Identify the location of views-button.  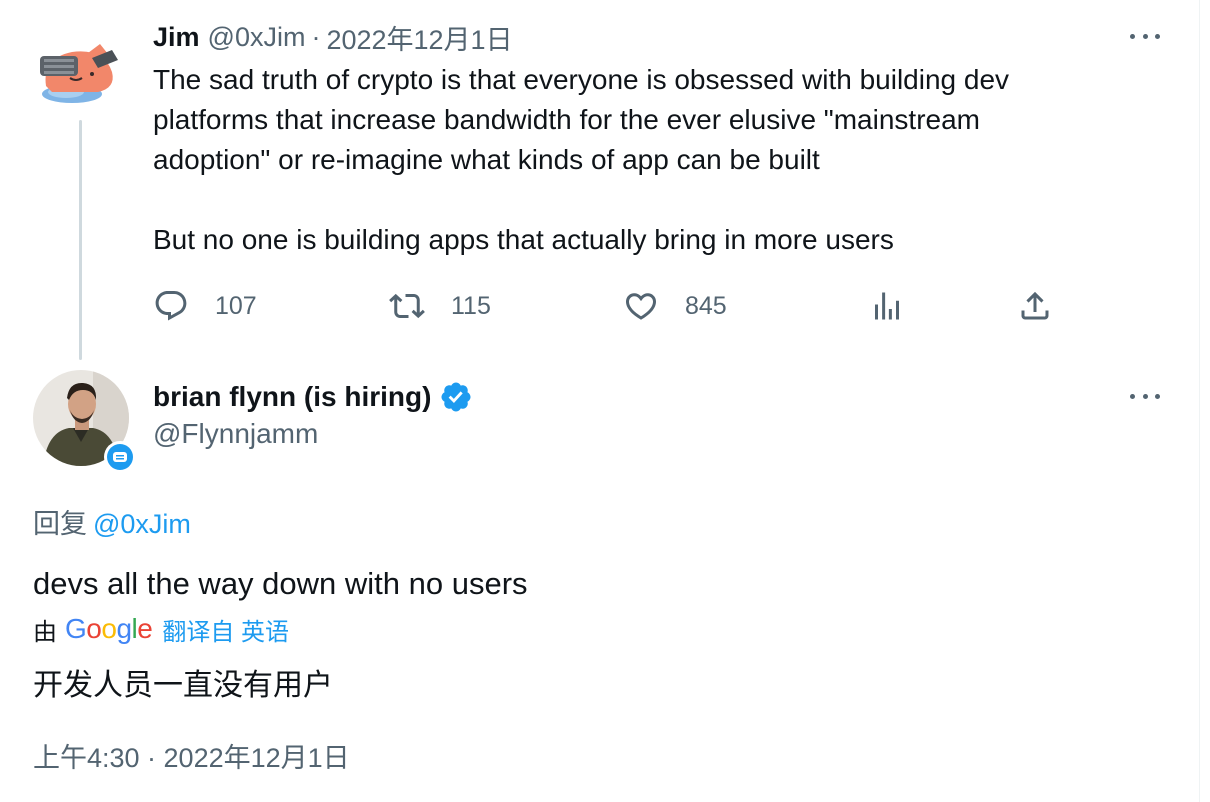
(887, 306).